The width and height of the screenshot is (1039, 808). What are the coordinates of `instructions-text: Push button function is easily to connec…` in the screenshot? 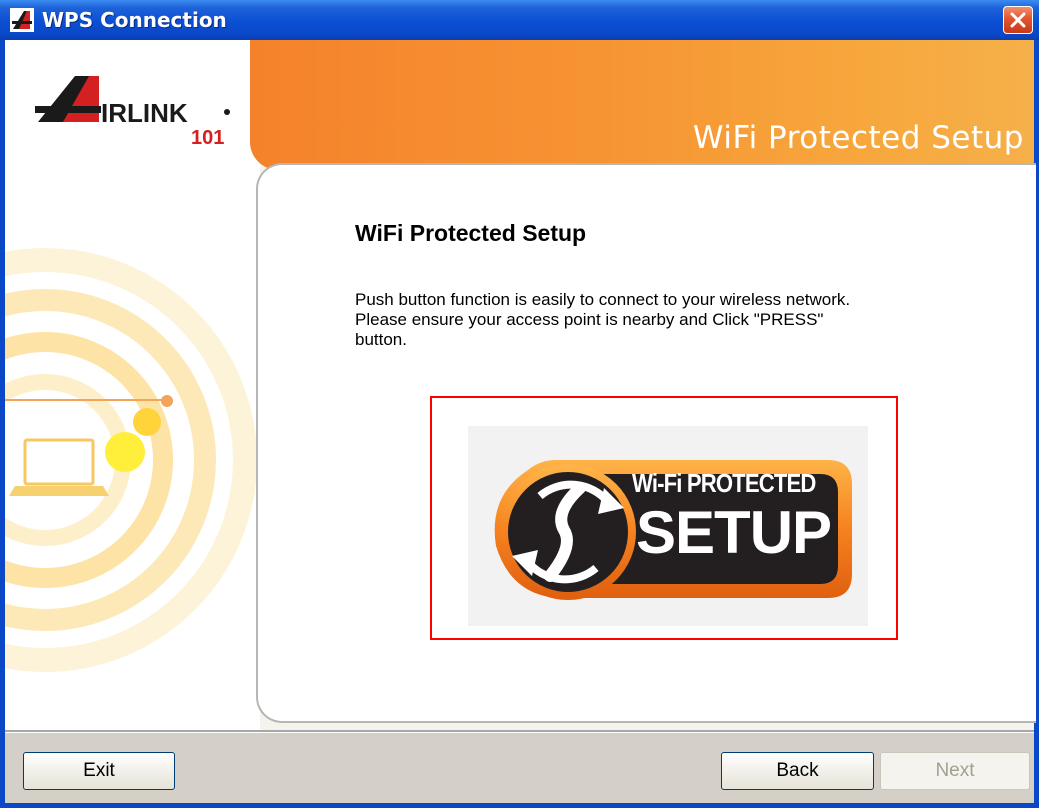 It's located at (680, 320).